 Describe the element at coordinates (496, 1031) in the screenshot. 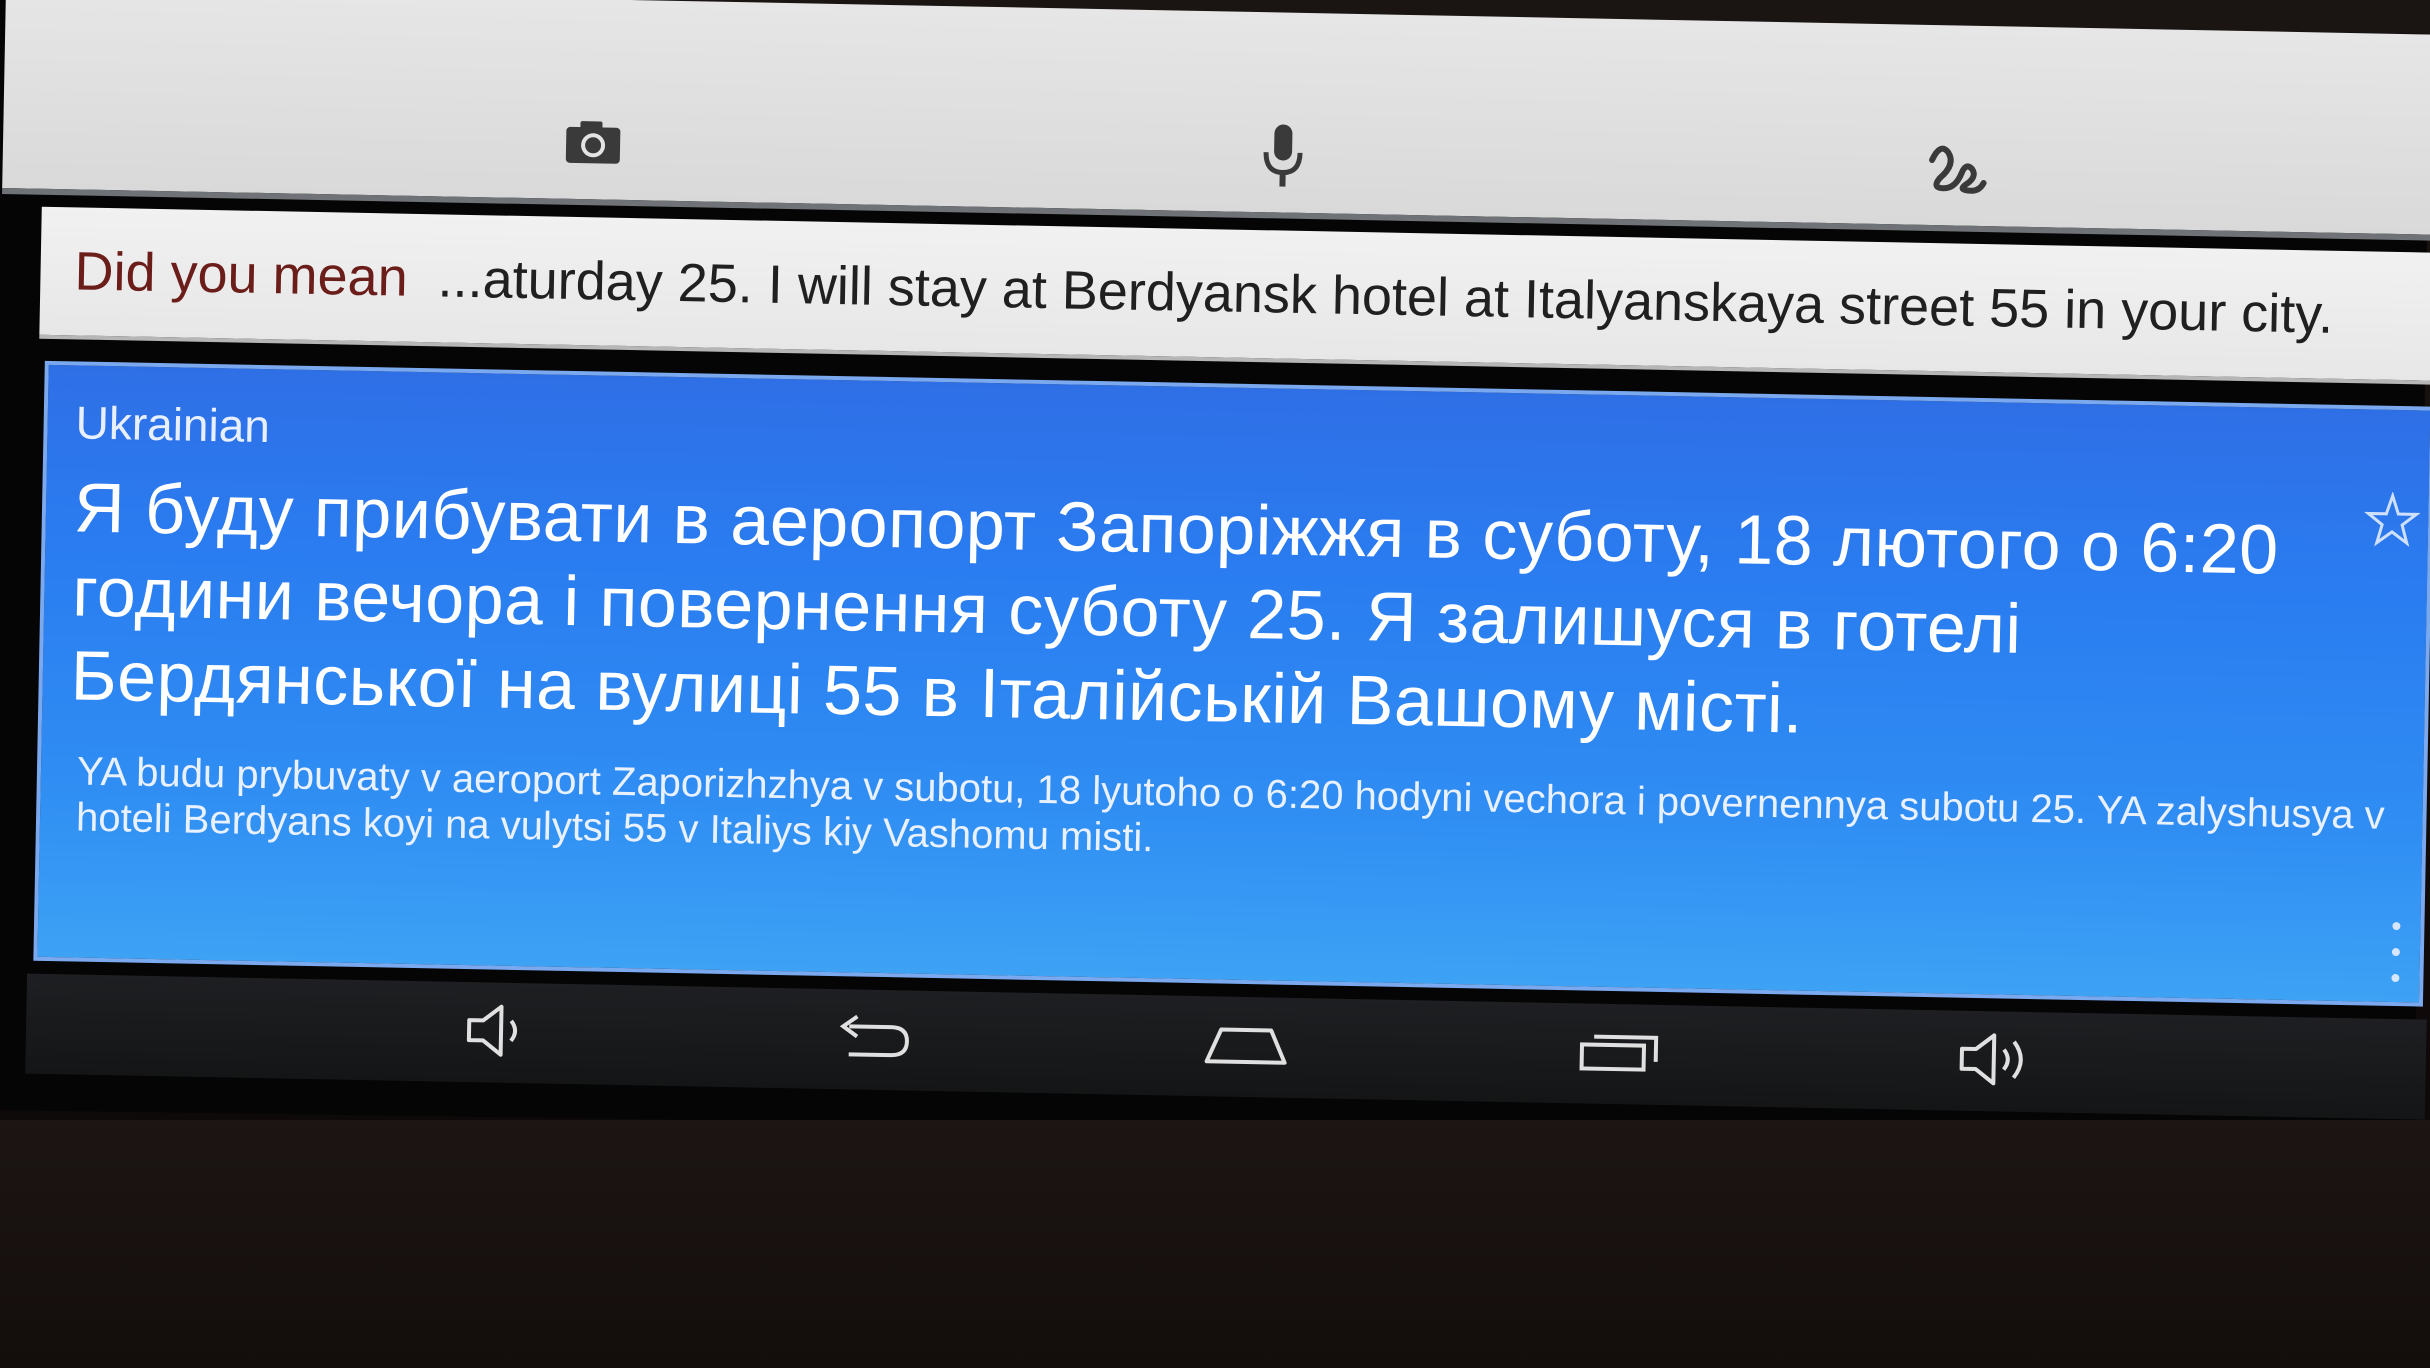

I see `volume-down-icon` at that location.